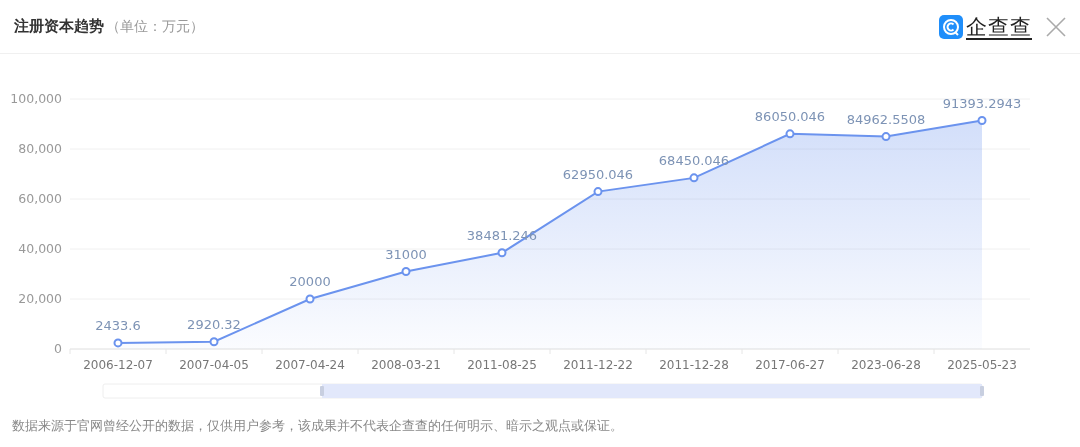 Image resolution: width=1080 pixels, height=447 pixels. Describe the element at coordinates (214, 365) in the screenshot. I see `x-axis-label: 2007-04-05` at that location.